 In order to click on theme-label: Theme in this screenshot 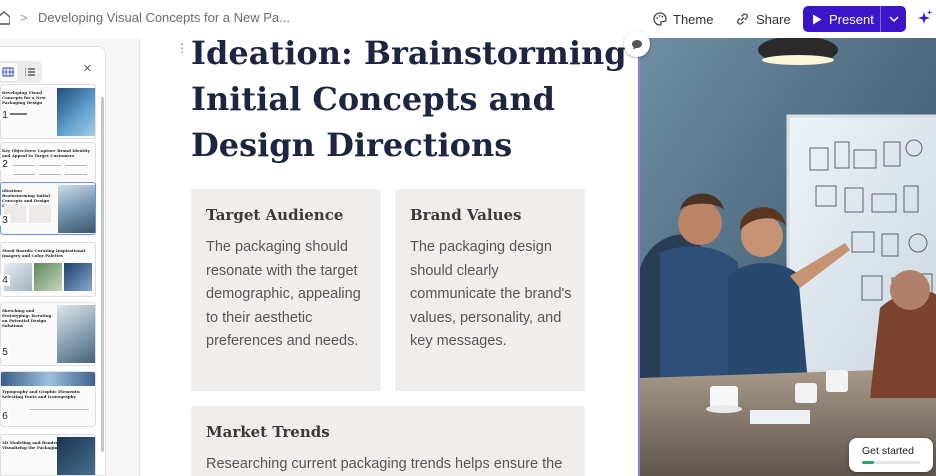, I will do `click(693, 19)`.